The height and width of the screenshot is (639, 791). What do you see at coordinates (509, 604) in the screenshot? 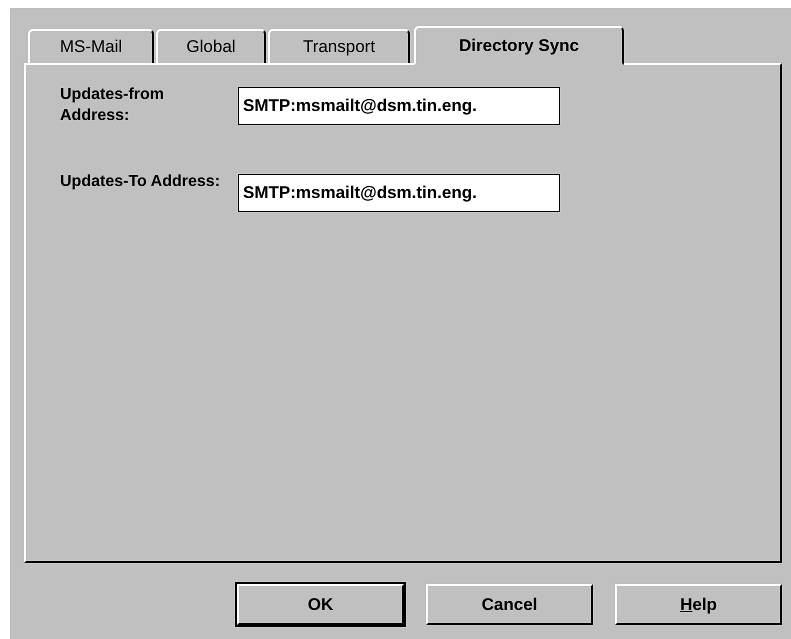
I see `dialog-button: Cancel` at bounding box center [509, 604].